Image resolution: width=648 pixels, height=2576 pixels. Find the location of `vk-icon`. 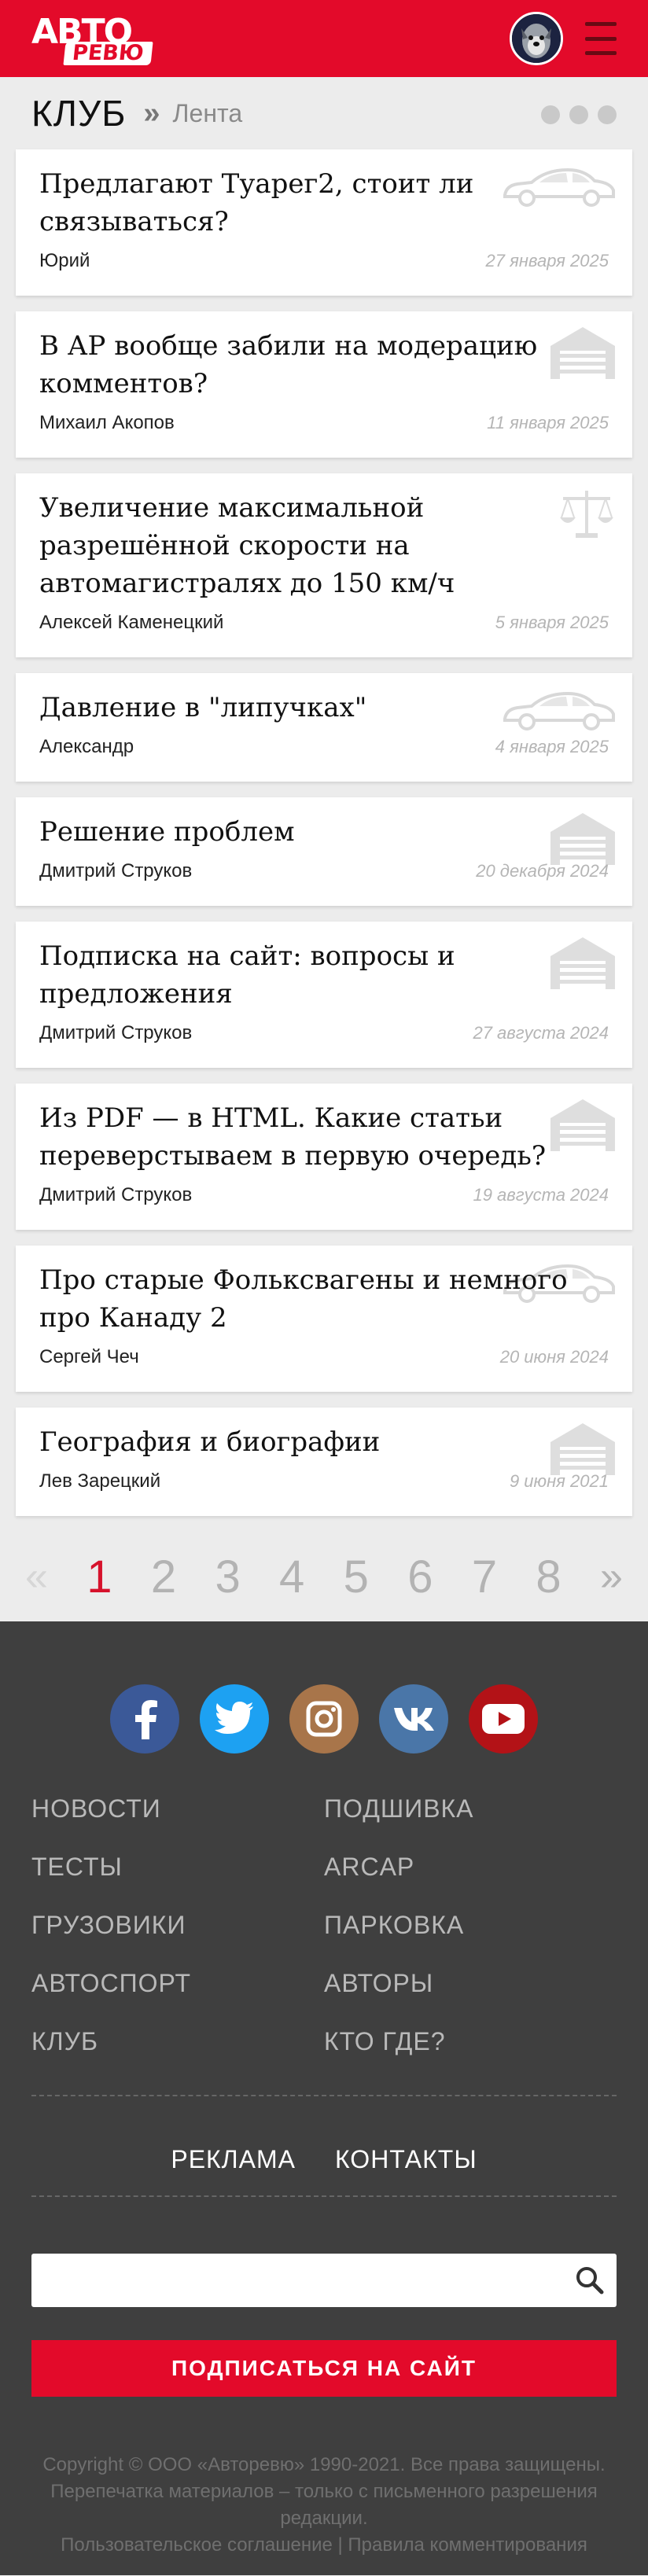

vk-icon is located at coordinates (413, 1718).